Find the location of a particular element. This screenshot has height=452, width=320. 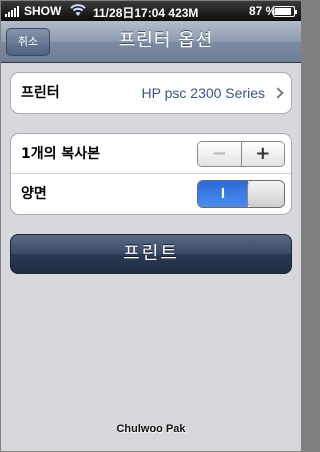

toggle-on-label: I is located at coordinates (223, 194).